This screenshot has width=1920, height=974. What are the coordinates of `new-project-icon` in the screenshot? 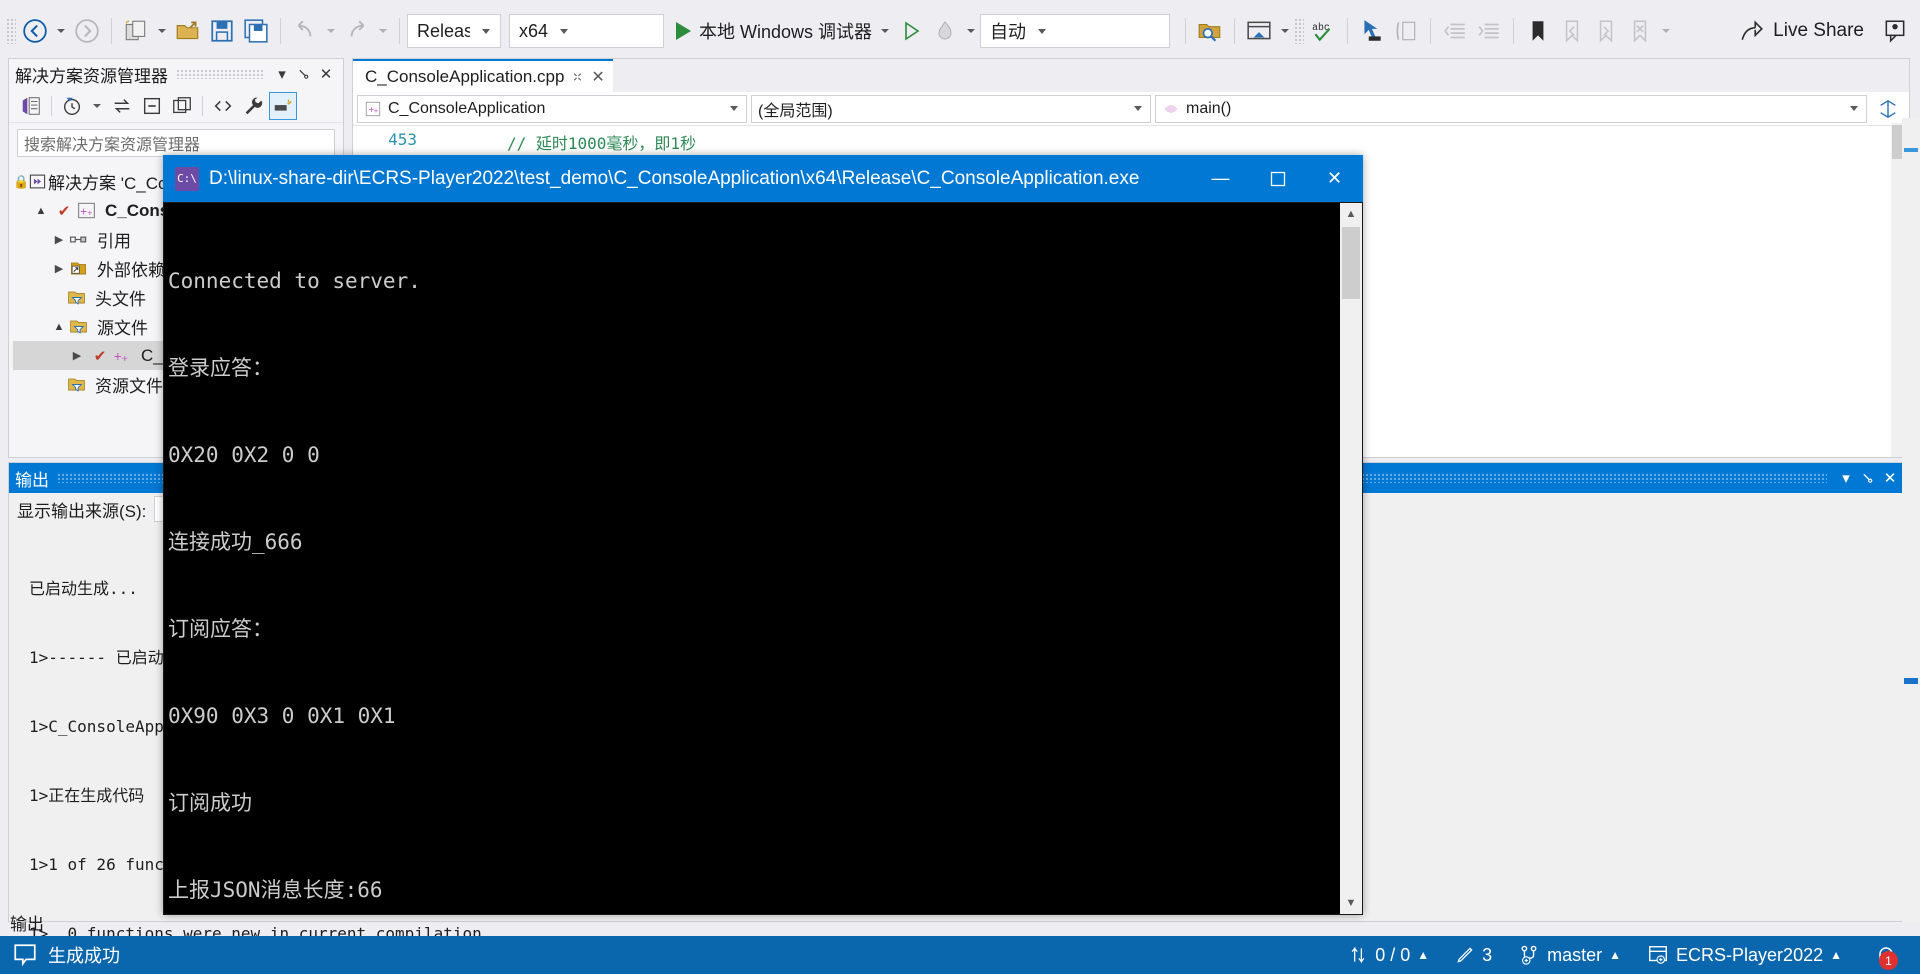 It's located at (136, 31).